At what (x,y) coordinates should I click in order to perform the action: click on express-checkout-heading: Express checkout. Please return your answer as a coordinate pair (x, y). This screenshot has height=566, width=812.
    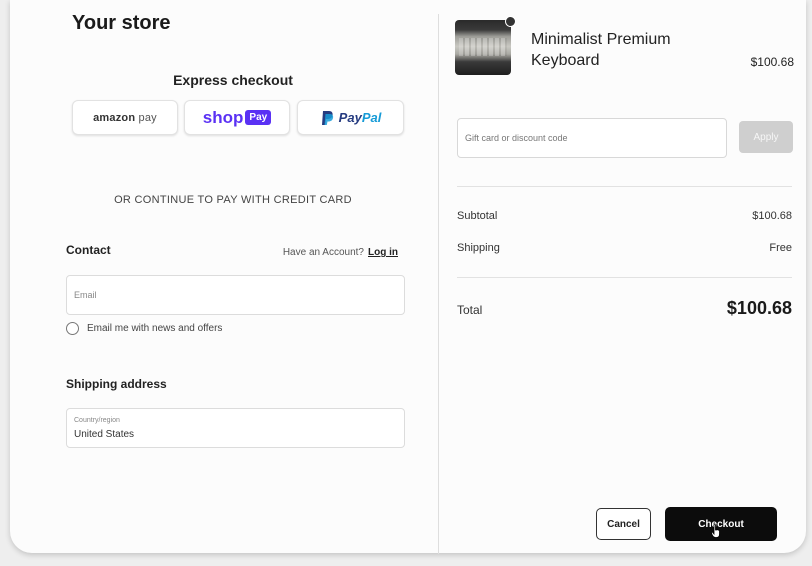
    Looking at the image, I should click on (233, 80).